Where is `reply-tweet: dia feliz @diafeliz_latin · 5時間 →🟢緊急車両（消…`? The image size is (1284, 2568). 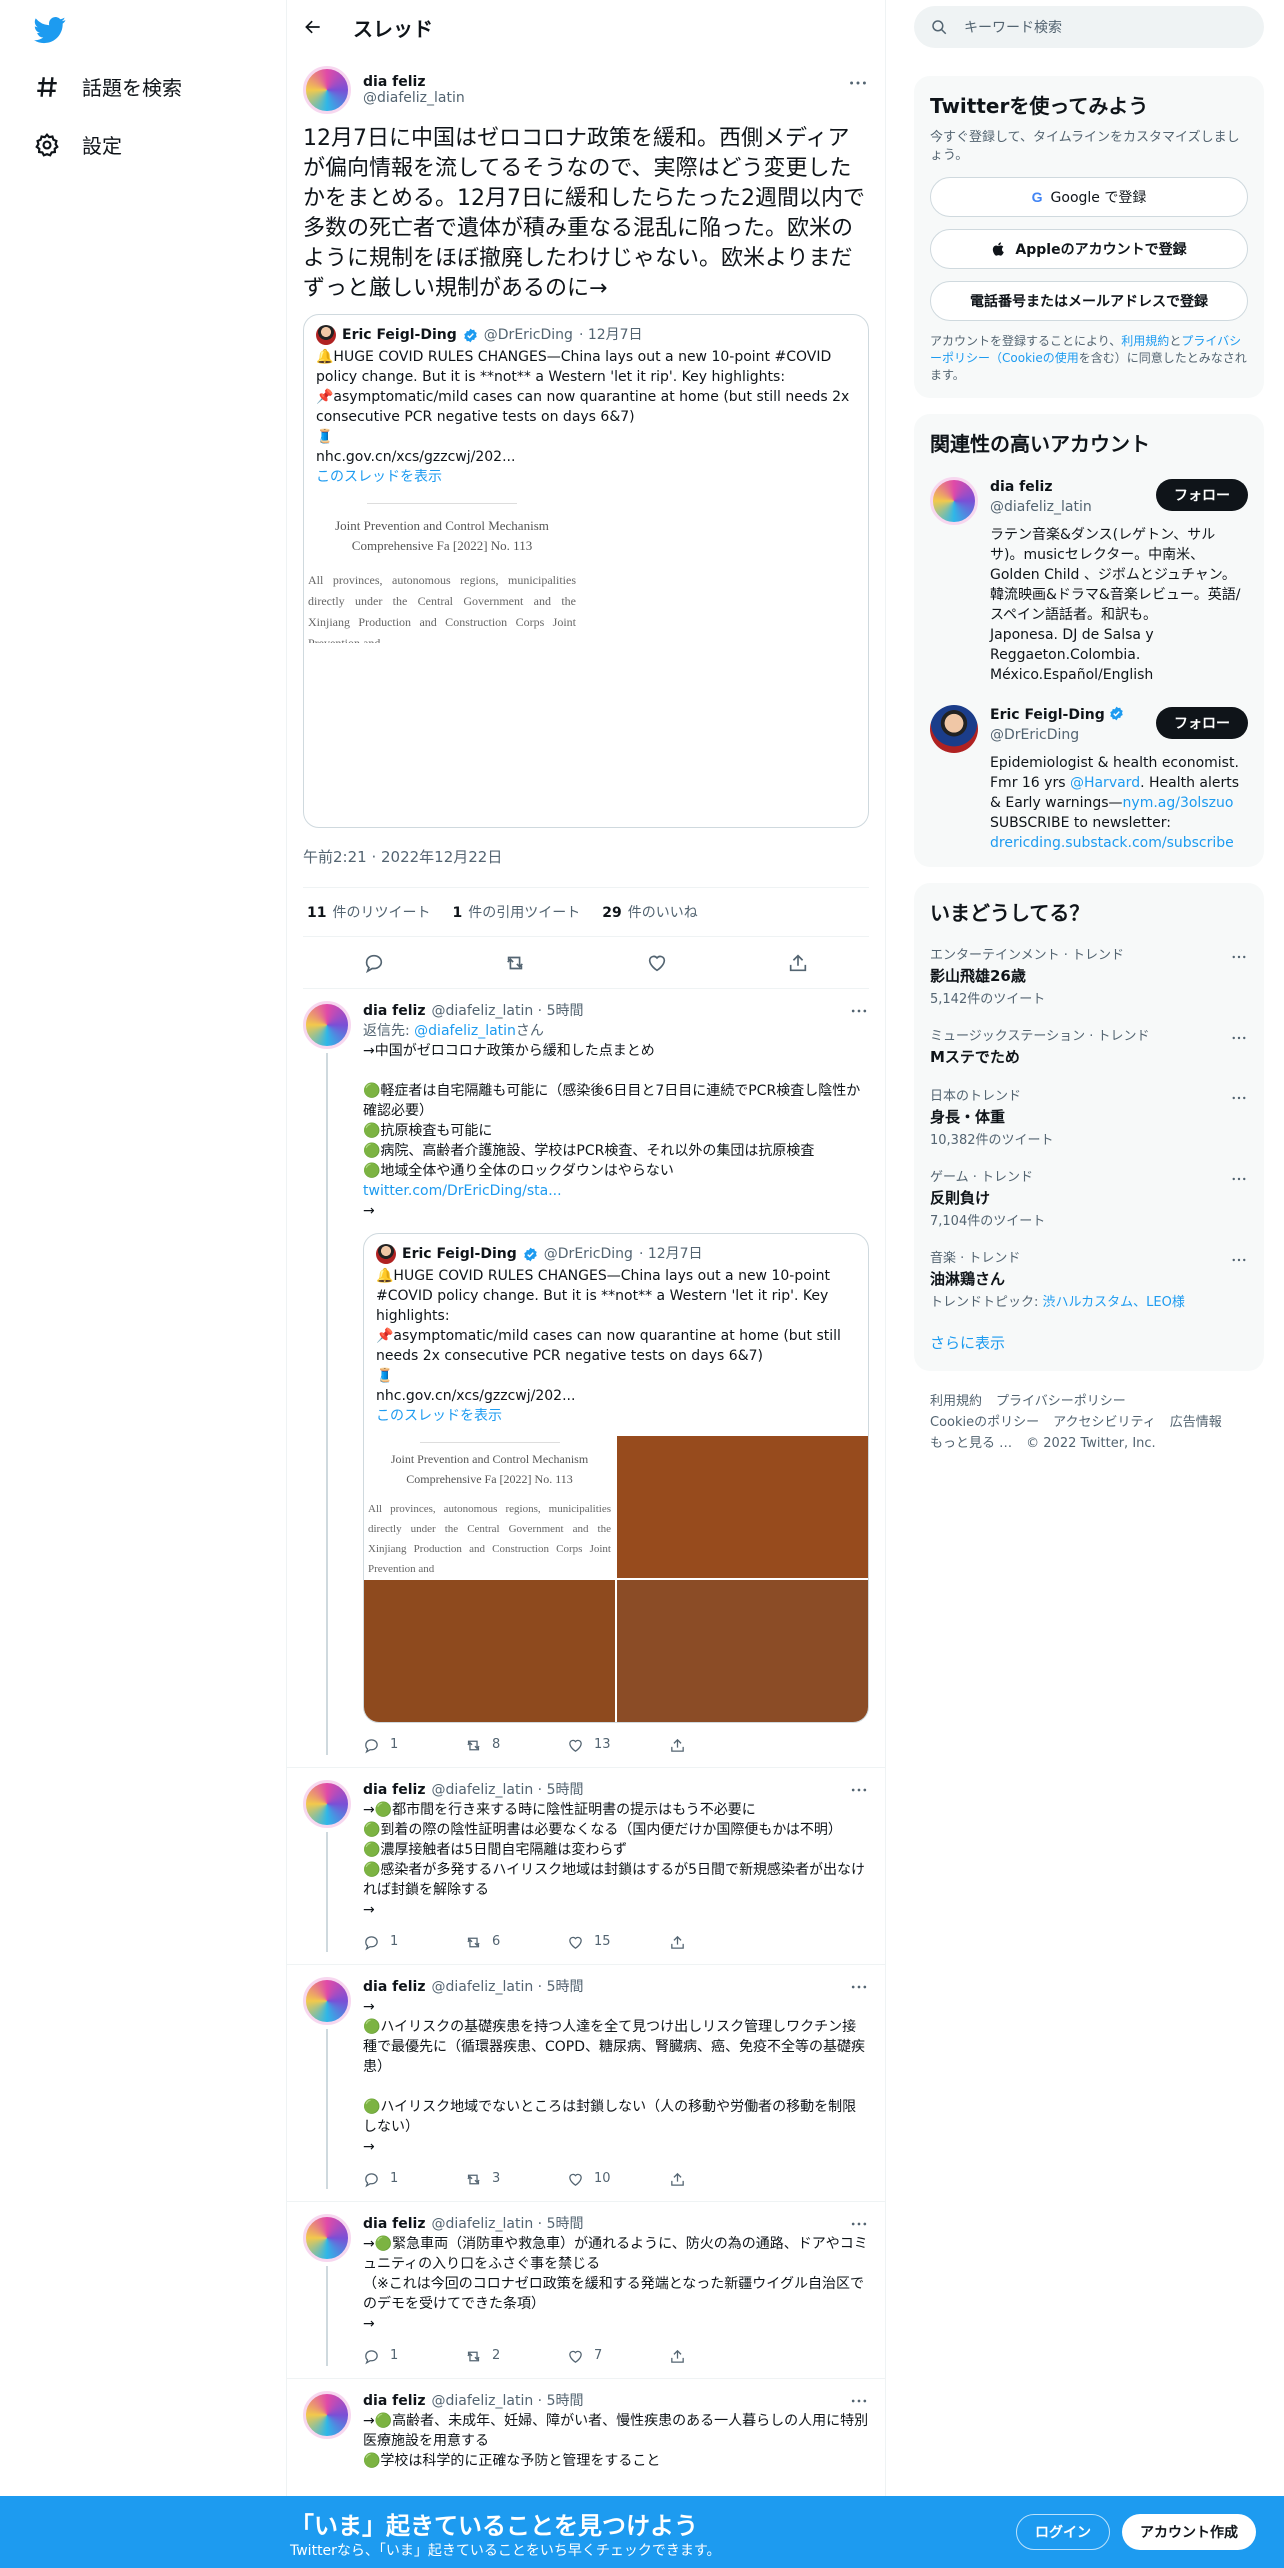 reply-tweet: dia feliz @diafeliz_latin · 5時間 →🟢緊急車両（消… is located at coordinates (586, 2290).